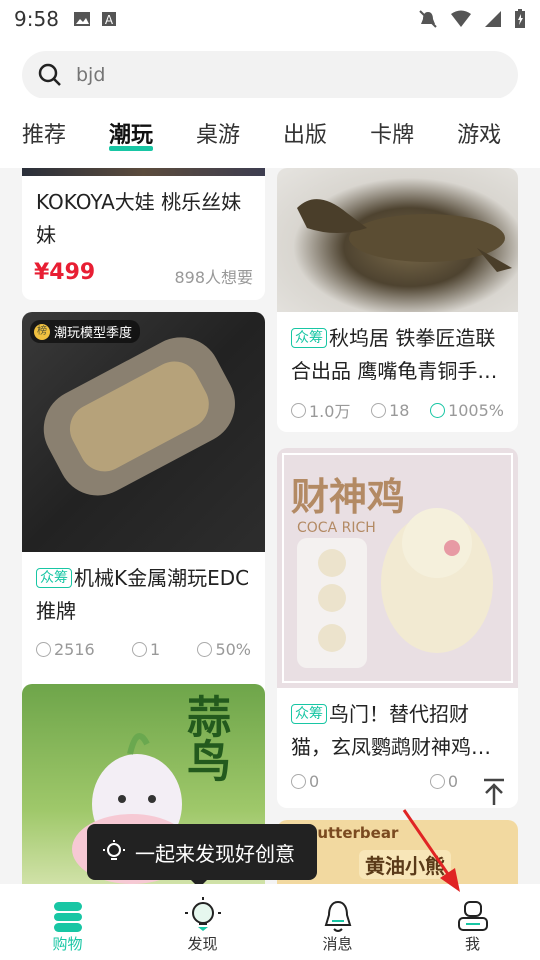 The width and height of the screenshot is (540, 960). Describe the element at coordinates (479, 133) in the screenshot. I see `tab-games: 游戏` at that location.